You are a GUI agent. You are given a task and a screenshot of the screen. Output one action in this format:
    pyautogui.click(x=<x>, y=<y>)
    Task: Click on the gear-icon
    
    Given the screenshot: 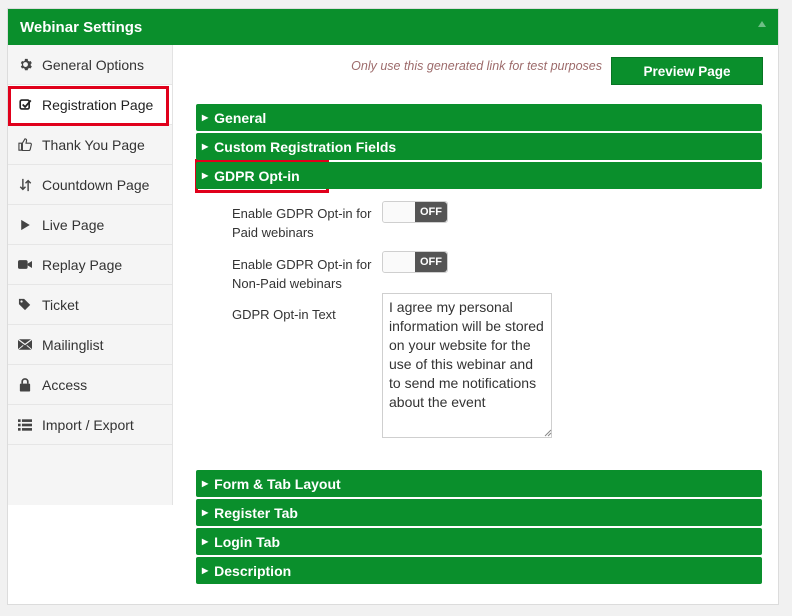 What is the action you would take?
    pyautogui.click(x=25, y=65)
    